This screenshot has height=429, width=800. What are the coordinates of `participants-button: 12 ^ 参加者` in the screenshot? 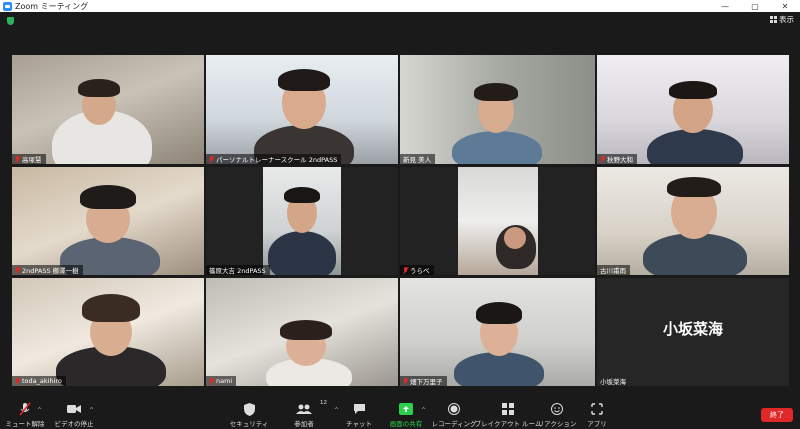 It's located at (313, 413).